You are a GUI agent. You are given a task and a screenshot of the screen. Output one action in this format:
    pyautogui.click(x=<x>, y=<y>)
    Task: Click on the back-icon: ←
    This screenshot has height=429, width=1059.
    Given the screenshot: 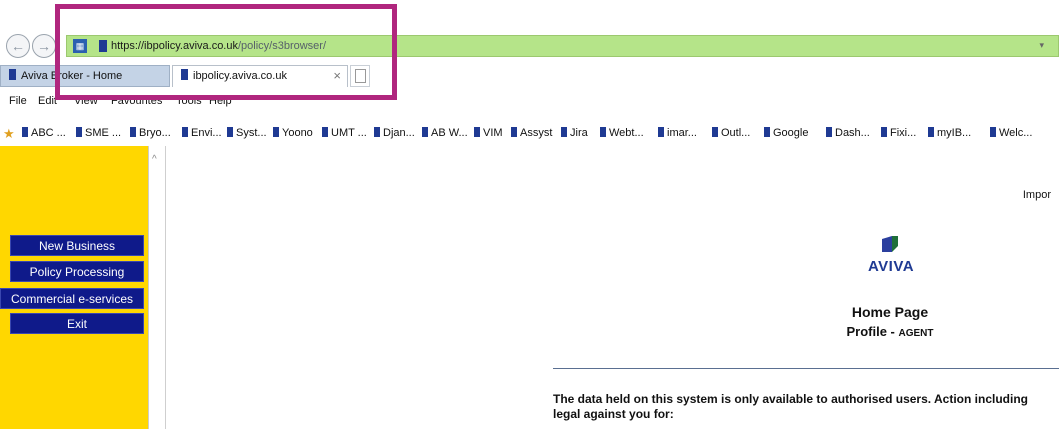 What is the action you would take?
    pyautogui.click(x=18, y=46)
    